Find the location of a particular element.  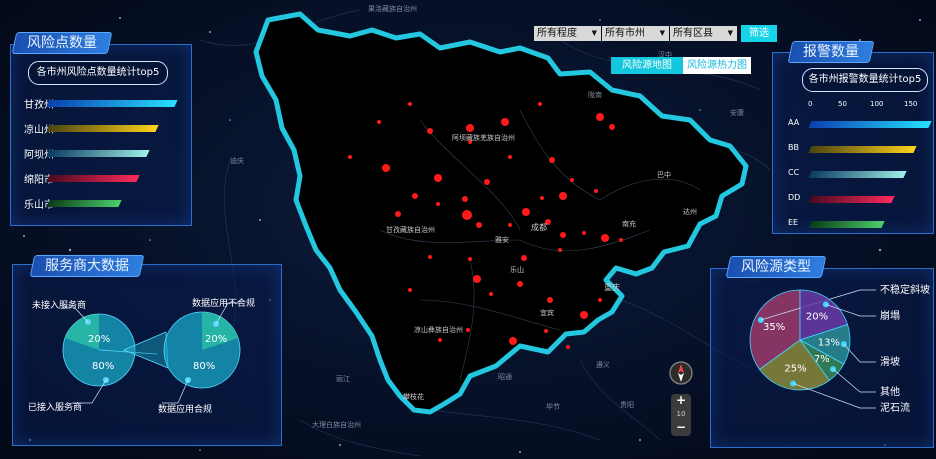

map-bg-label: 迪庆 is located at coordinates (237, 161).